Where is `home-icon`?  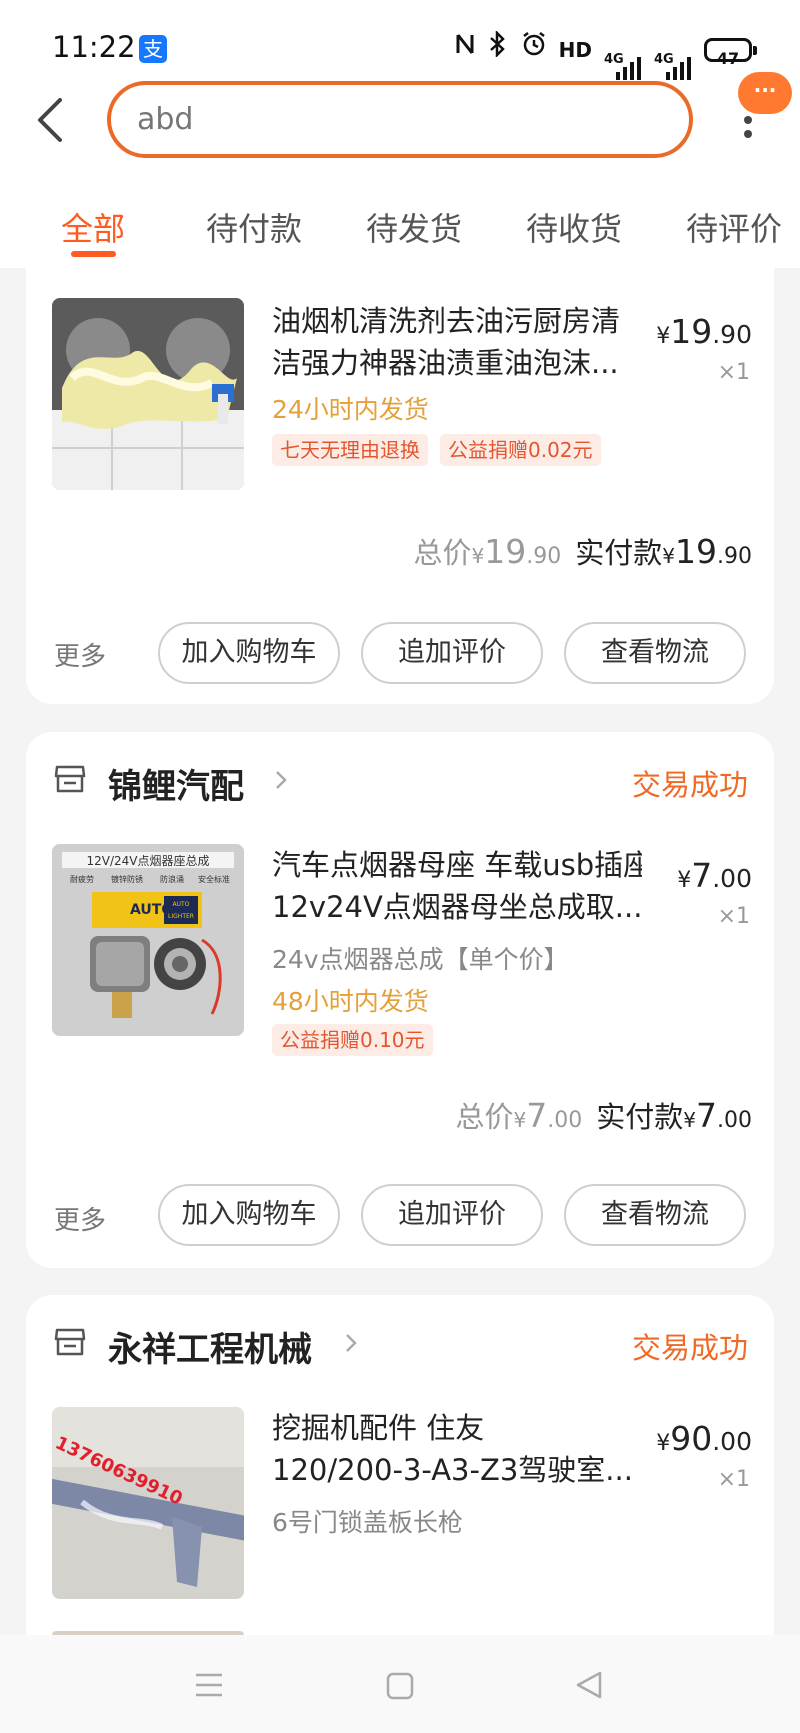 home-icon is located at coordinates (400, 1686).